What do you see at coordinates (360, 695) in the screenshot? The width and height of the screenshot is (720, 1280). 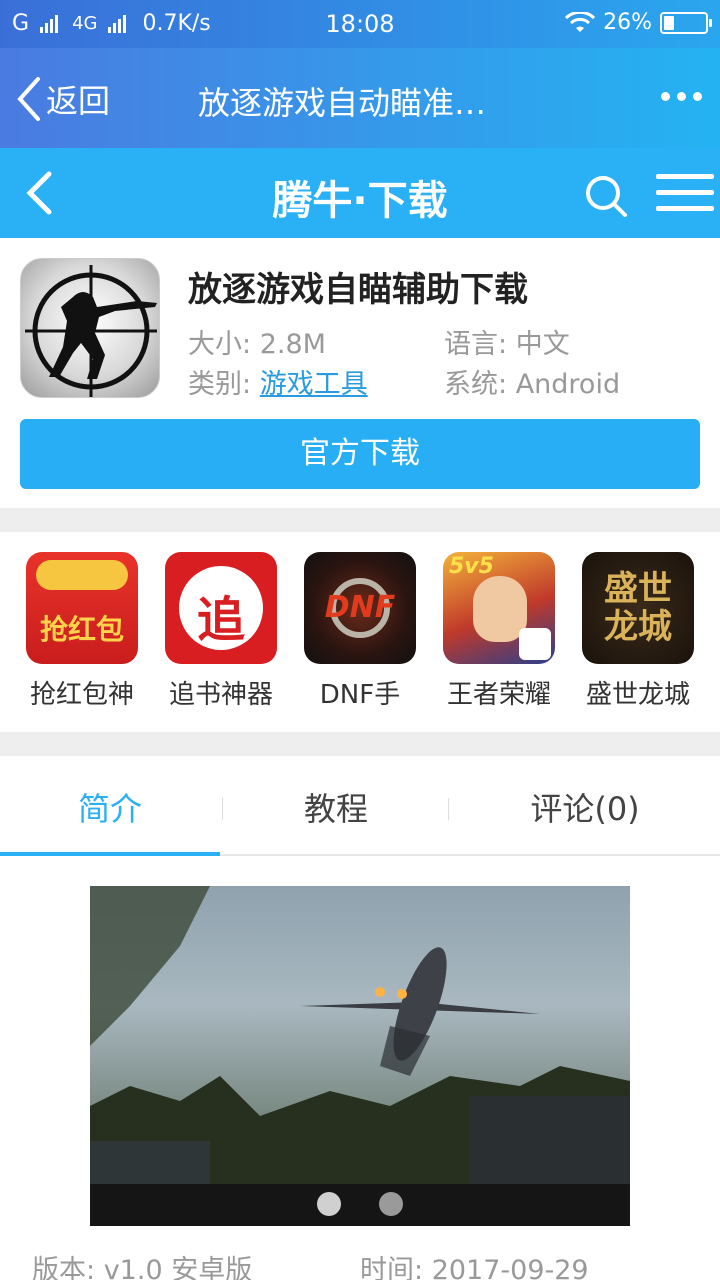 I see `recommended-app-label: DNF手` at bounding box center [360, 695].